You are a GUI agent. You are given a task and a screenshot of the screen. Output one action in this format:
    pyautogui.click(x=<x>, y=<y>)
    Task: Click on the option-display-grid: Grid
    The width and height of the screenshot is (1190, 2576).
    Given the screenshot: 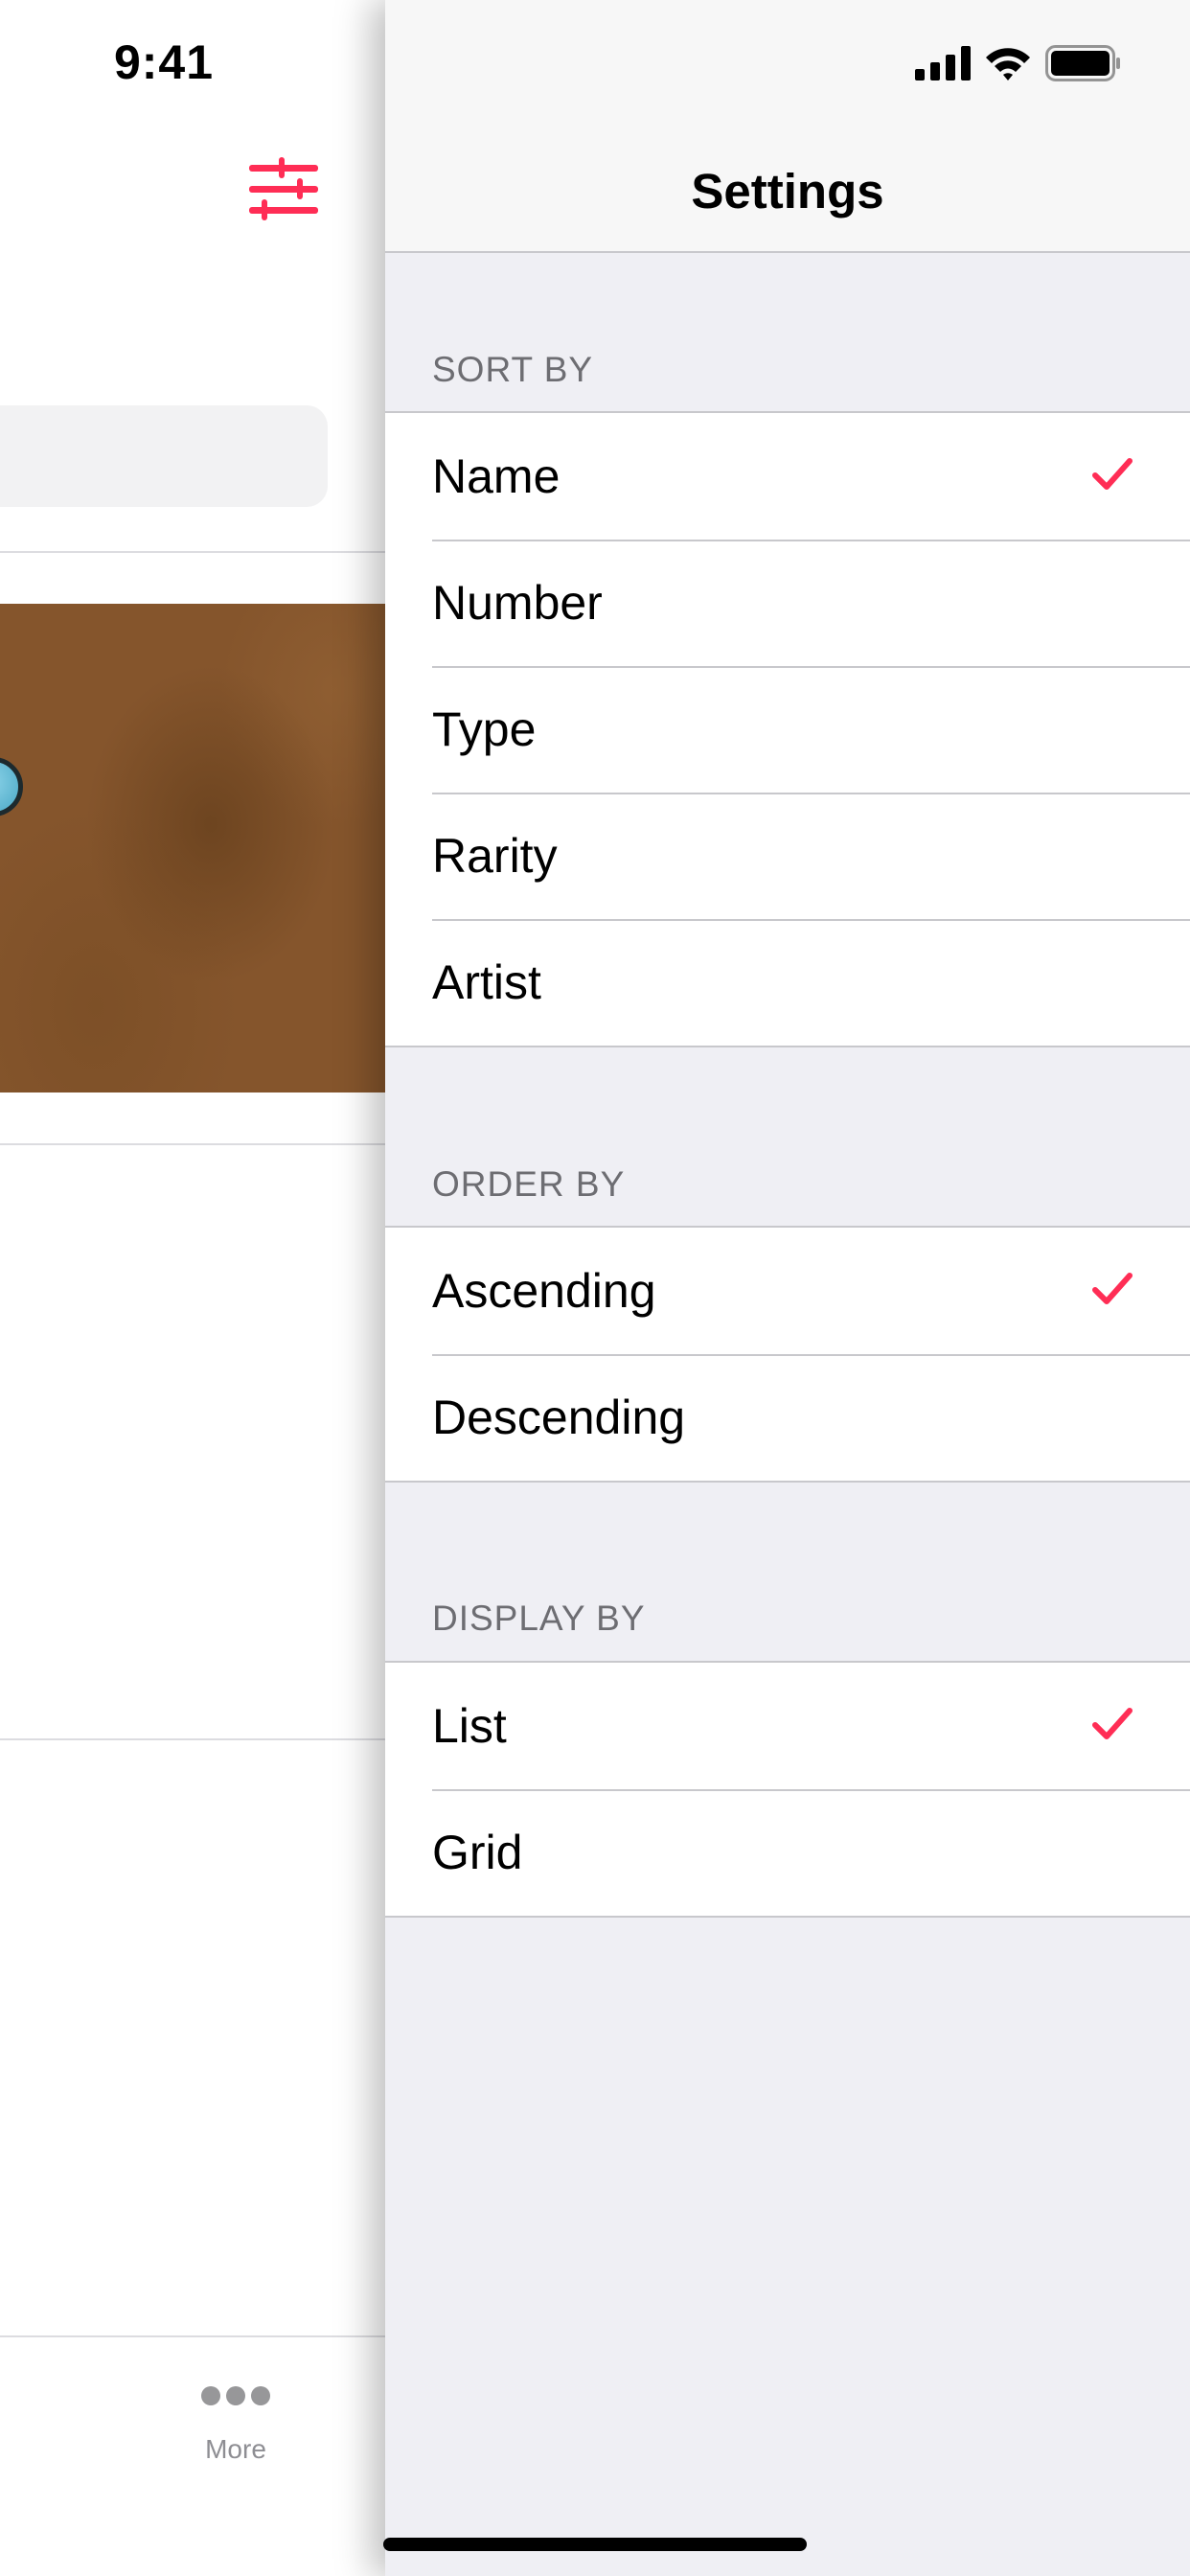 What is the action you would take?
    pyautogui.click(x=788, y=1852)
    